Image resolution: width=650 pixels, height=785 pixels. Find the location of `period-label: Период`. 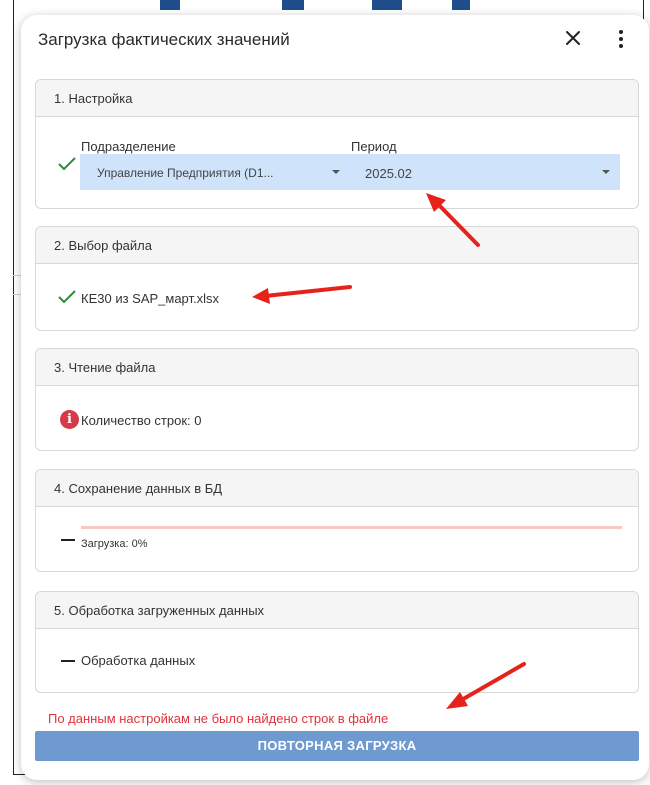

period-label: Период is located at coordinates (374, 146).